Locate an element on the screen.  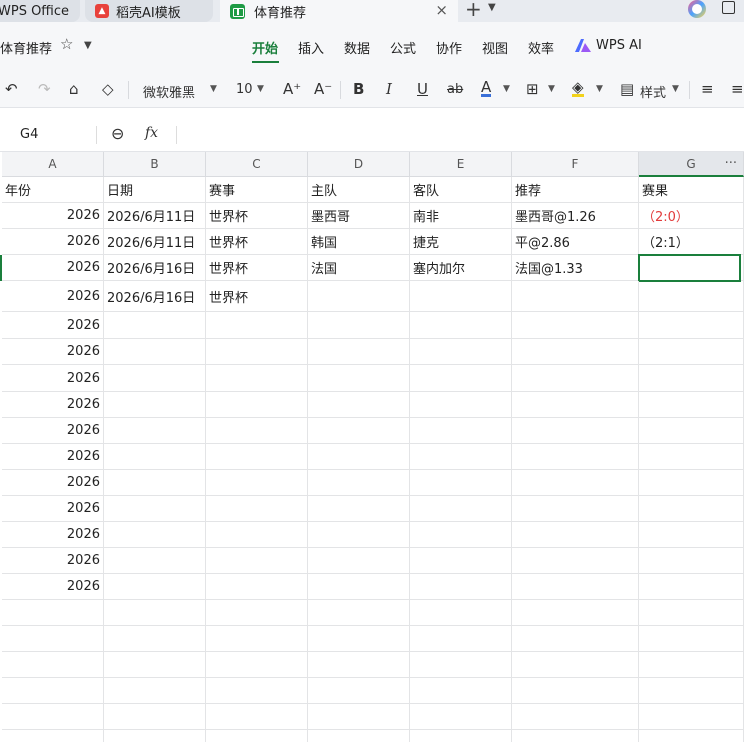
zoom-icon: ⊖ is located at coordinates (117, 133).